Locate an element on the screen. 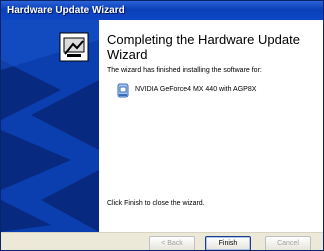  finish-button: Finish is located at coordinates (228, 243).